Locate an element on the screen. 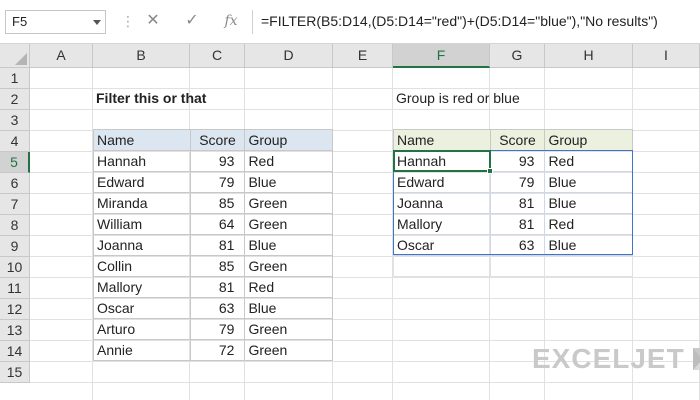 The height and width of the screenshot is (400, 700). name-box: F5 is located at coordinates (55, 22).